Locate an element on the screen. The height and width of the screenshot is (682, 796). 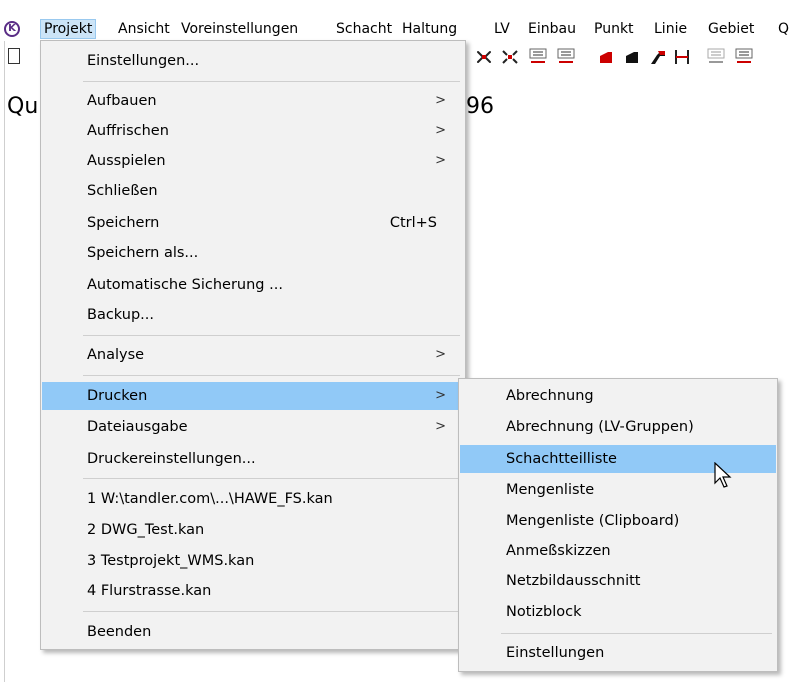
black-shape-icon is located at coordinates (632, 57).